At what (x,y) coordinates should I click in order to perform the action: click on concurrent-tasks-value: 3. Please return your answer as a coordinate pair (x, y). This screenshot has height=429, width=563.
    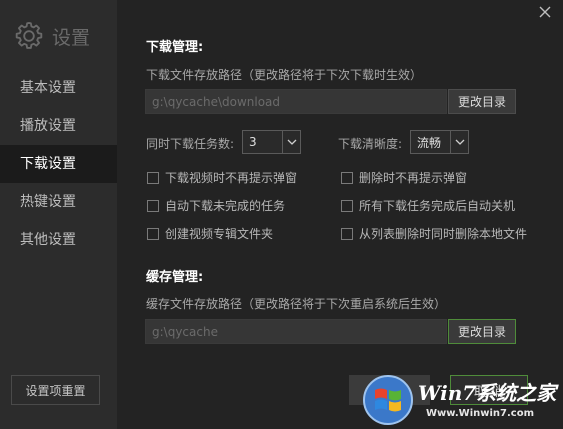
    Looking at the image, I should click on (253, 142).